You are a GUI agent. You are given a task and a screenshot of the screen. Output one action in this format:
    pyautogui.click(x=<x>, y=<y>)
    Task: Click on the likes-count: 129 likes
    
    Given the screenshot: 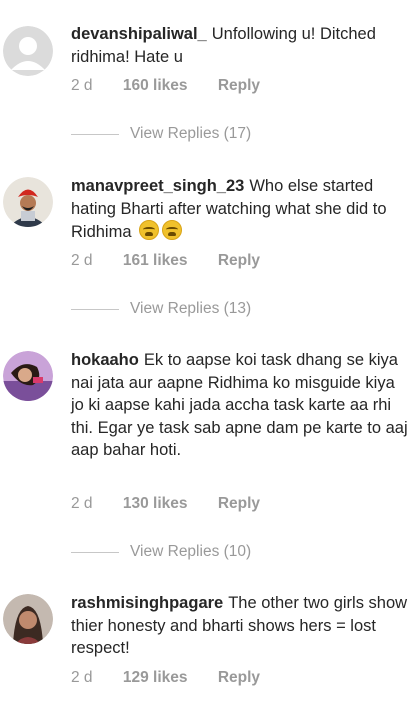 What is the action you would take?
    pyautogui.click(x=155, y=677)
    